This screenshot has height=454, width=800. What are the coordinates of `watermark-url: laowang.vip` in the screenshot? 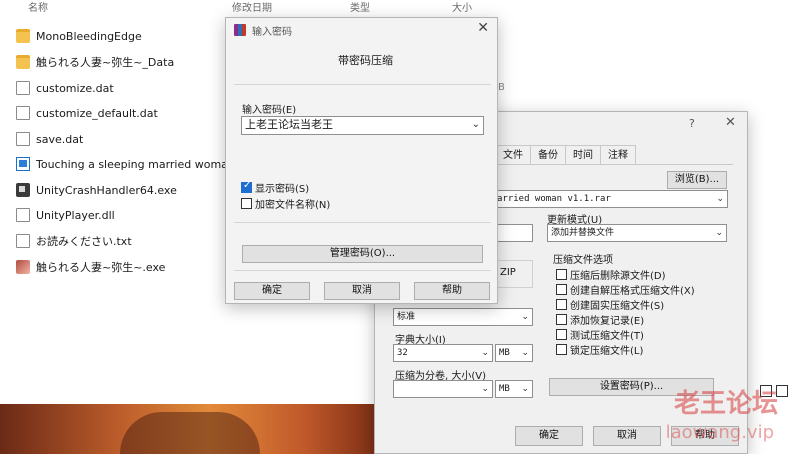 It's located at (719, 432).